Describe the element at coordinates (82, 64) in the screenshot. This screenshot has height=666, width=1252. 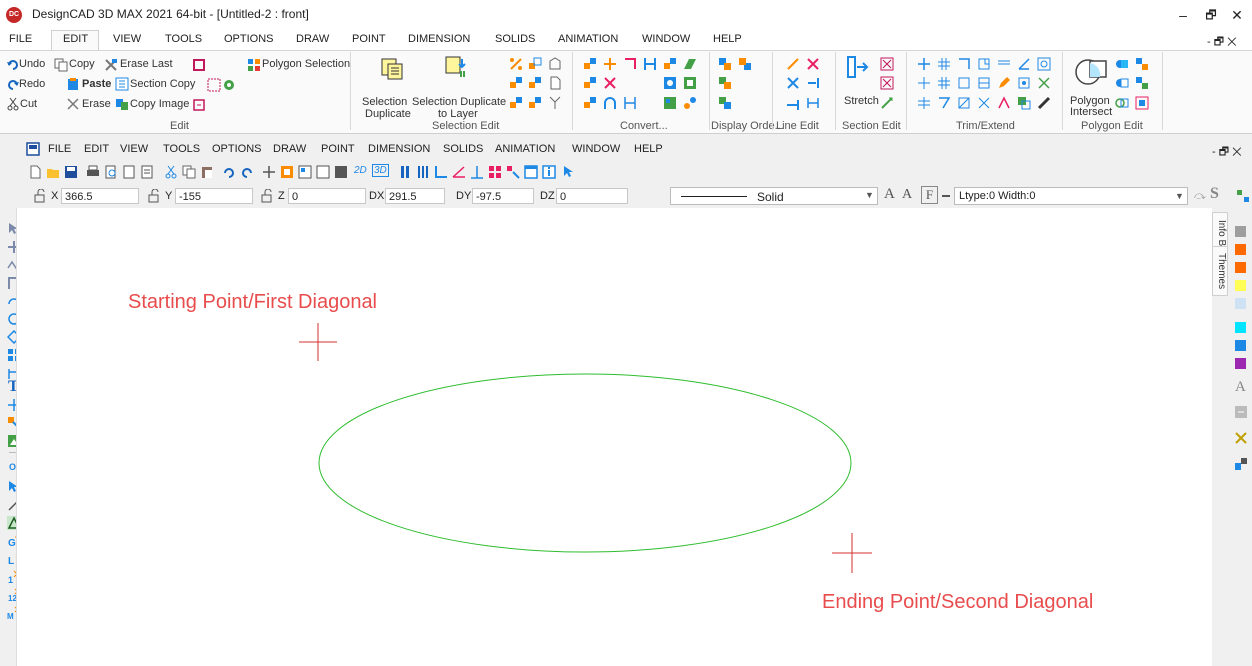
I see `copy-button: Copy` at that location.